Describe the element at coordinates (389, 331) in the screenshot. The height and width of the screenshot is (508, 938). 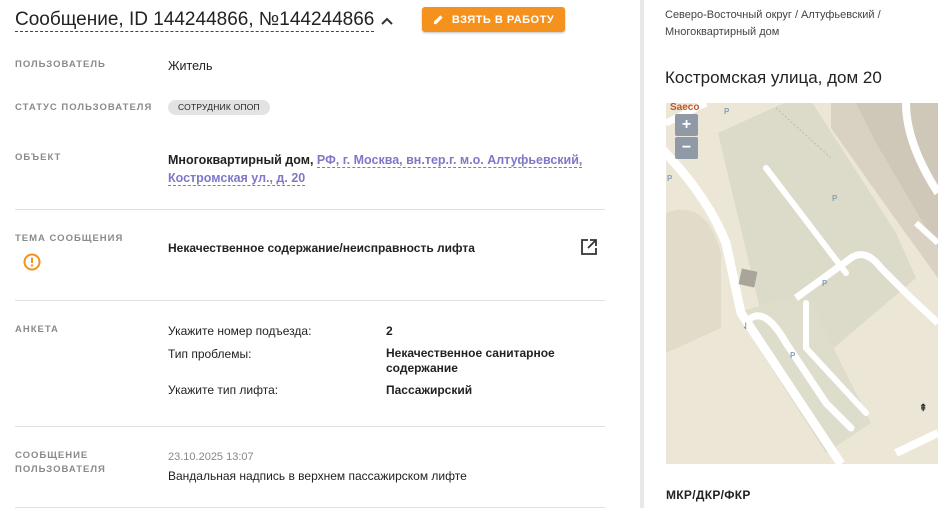
I see `survey-answer: 2` at that location.